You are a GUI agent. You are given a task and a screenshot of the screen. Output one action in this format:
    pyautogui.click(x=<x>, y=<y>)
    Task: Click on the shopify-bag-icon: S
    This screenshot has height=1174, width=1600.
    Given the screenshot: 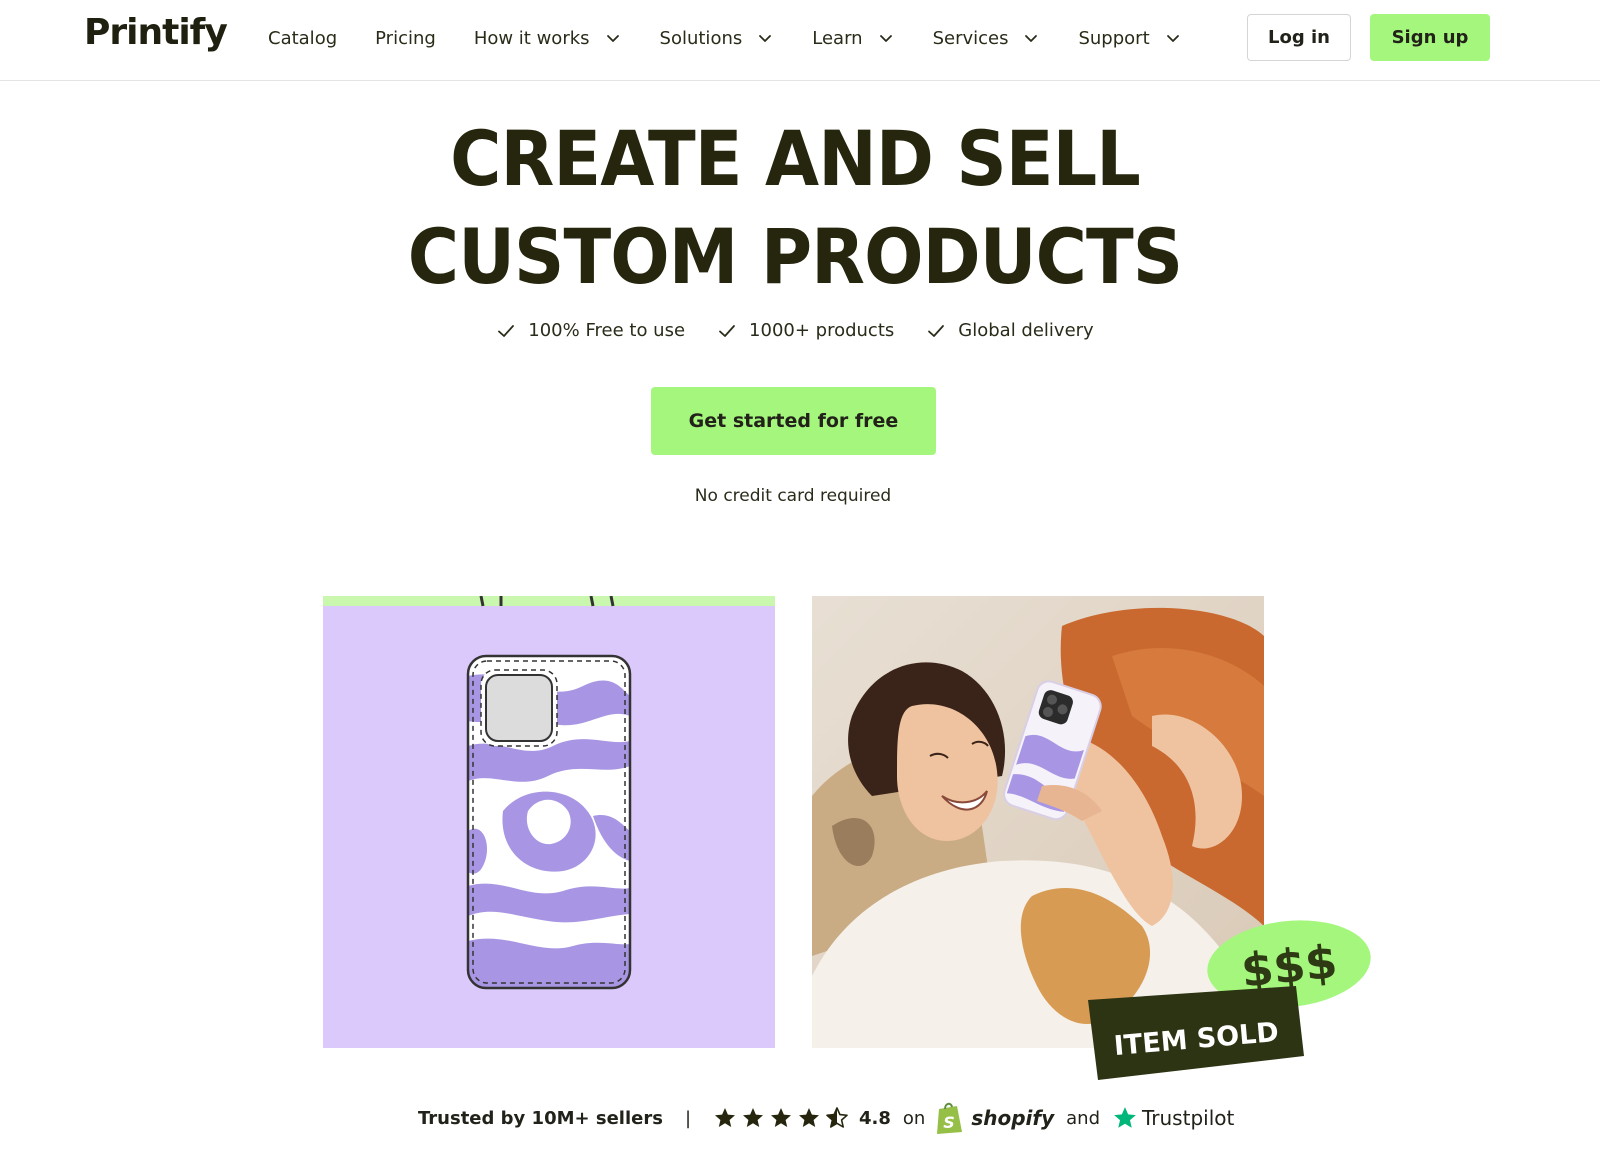 What is the action you would take?
    pyautogui.click(x=950, y=1118)
    